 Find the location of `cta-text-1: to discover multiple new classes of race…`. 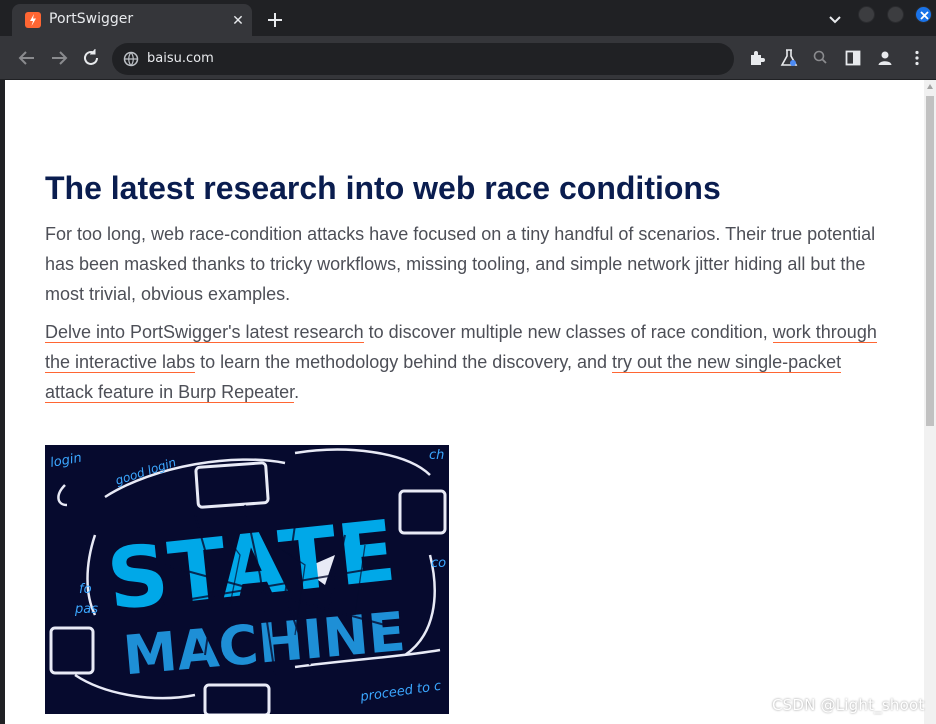

cta-text-1: to discover multiple new classes of race… is located at coordinates (568, 332).